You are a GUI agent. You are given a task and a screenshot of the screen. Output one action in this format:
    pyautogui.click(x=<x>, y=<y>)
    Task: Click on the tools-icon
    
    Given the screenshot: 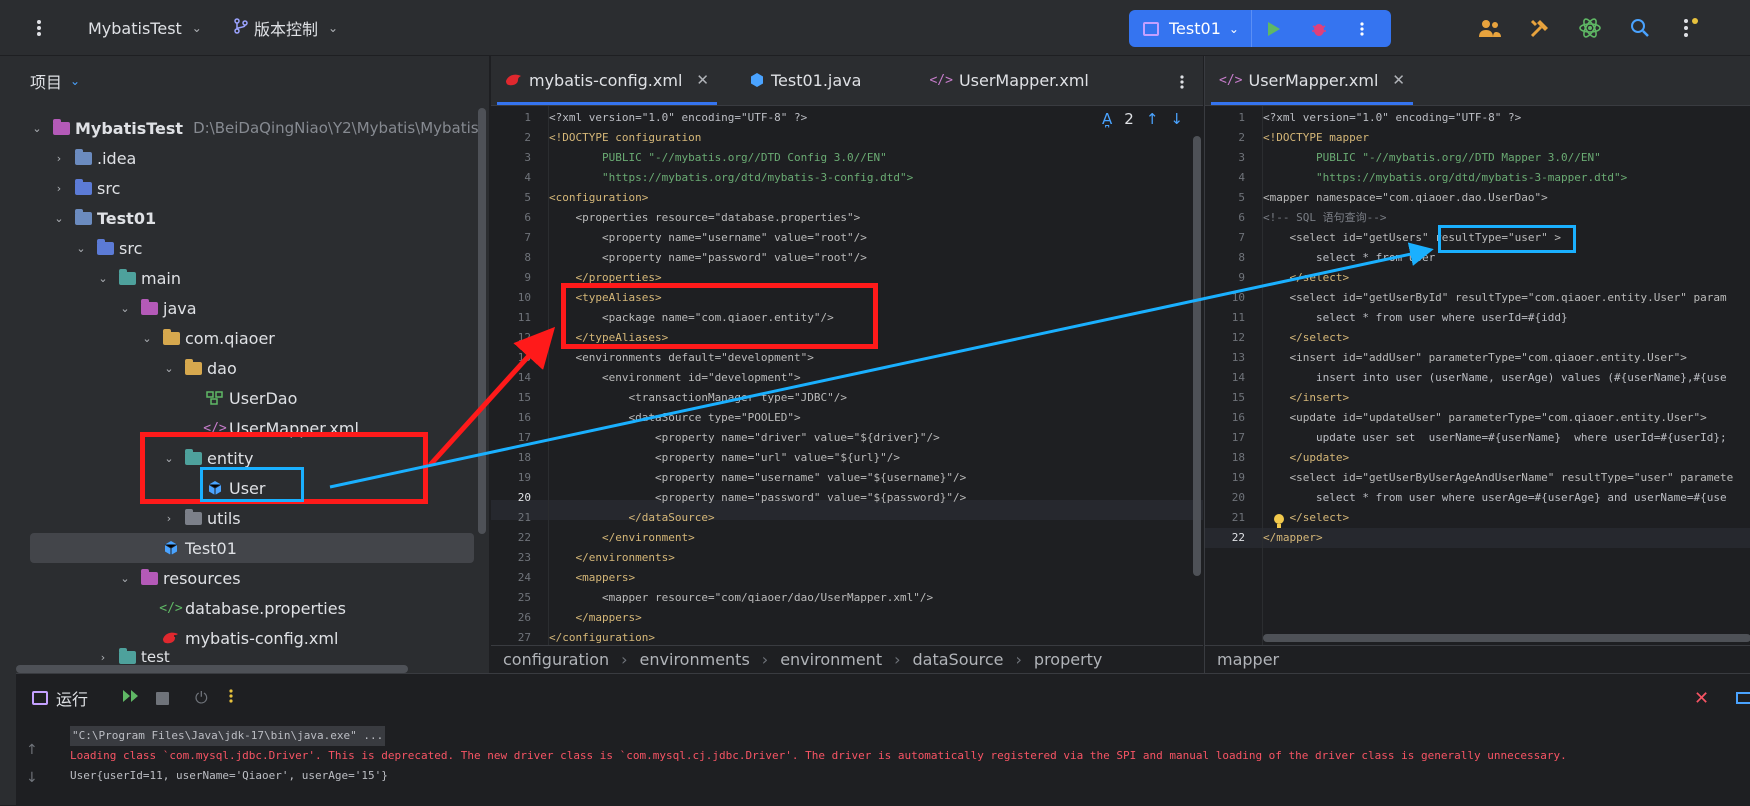 What is the action you would take?
    pyautogui.click(x=1540, y=28)
    